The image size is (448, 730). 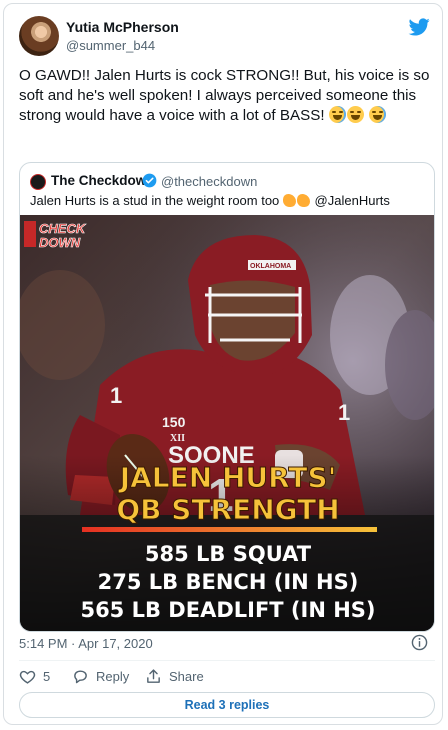 I want to click on reply-label: Reply, so click(x=113, y=676).